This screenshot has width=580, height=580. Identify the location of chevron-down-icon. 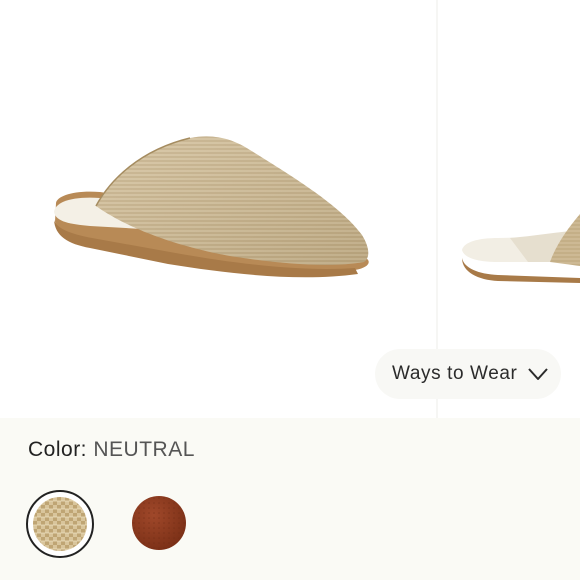
(538, 374).